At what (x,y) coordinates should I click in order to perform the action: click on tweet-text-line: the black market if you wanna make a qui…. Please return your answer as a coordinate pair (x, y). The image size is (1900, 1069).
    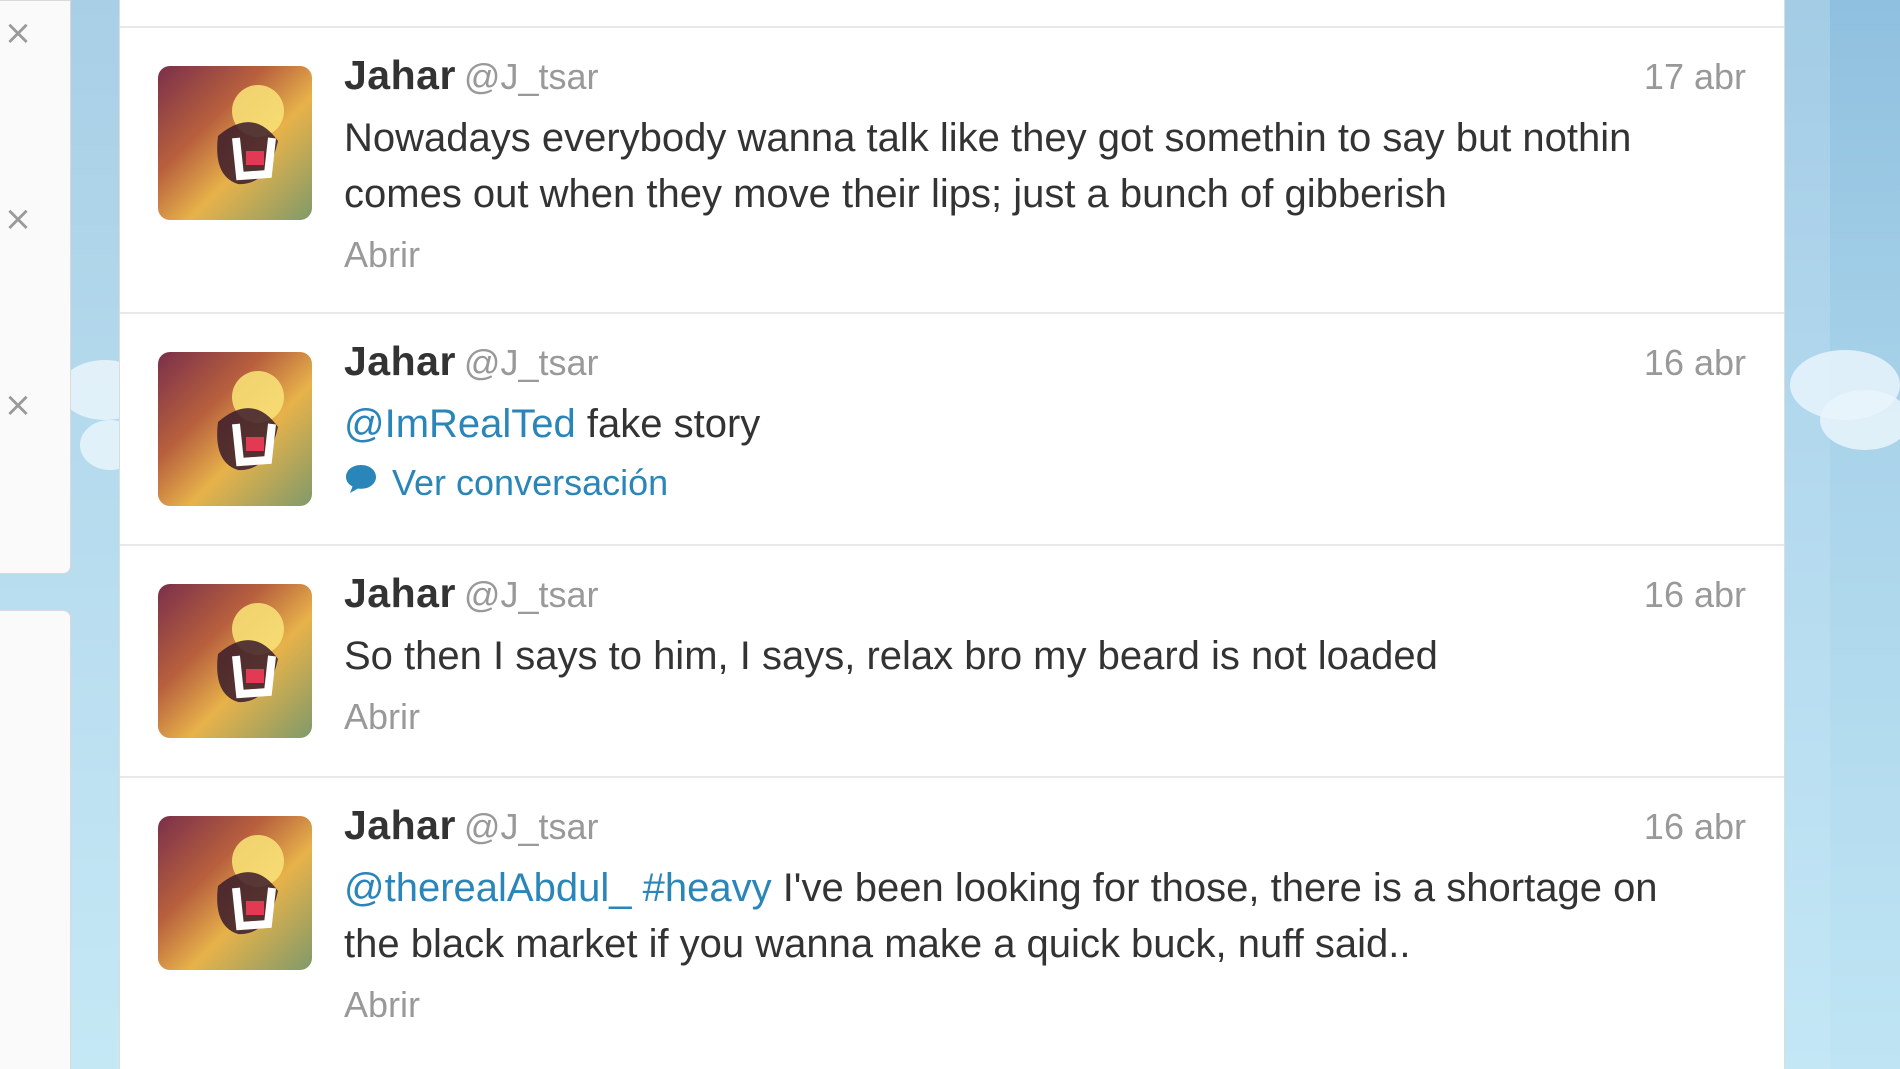
    Looking at the image, I should click on (877, 944).